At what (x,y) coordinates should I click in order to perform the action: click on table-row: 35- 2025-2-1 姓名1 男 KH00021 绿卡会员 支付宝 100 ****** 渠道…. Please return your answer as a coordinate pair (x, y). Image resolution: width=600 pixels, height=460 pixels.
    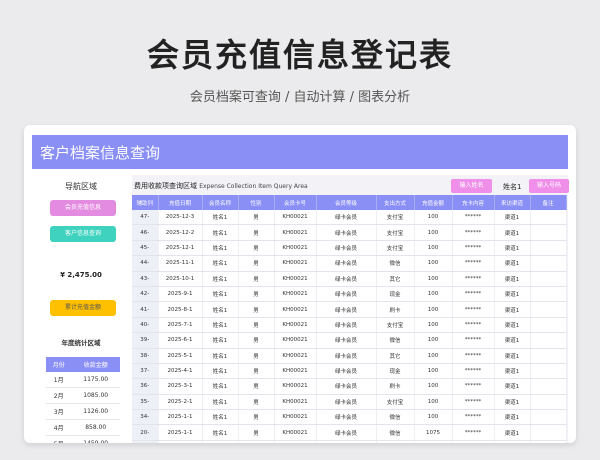
    Looking at the image, I should click on (349, 402).